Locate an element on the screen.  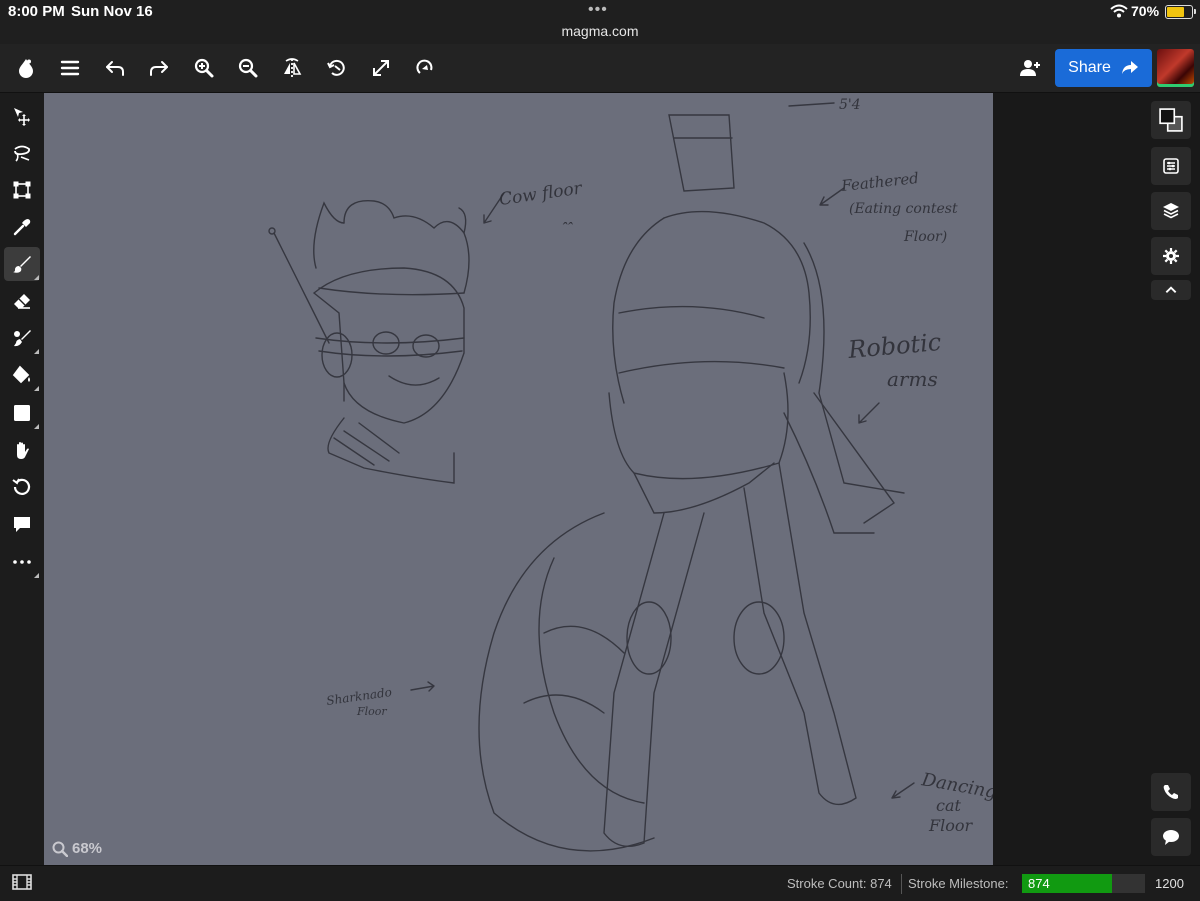
undo-icon is located at coordinates (115, 68).